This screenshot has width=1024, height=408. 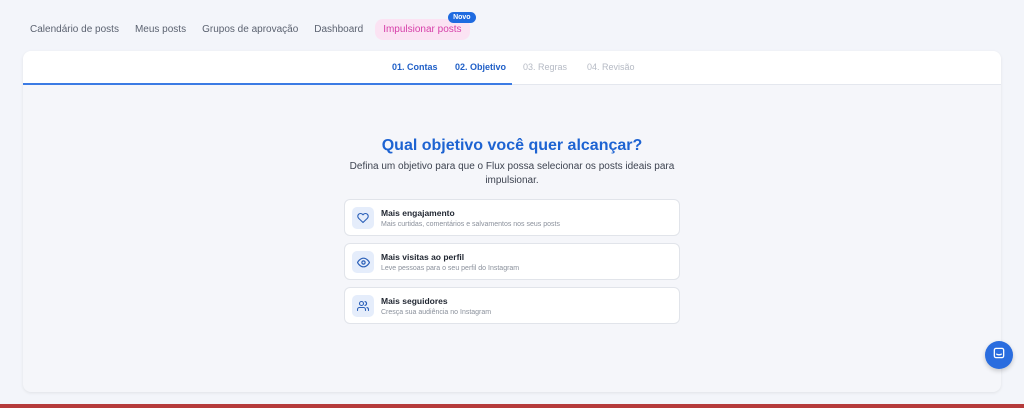 I want to click on chat-icon, so click(x=999, y=355).